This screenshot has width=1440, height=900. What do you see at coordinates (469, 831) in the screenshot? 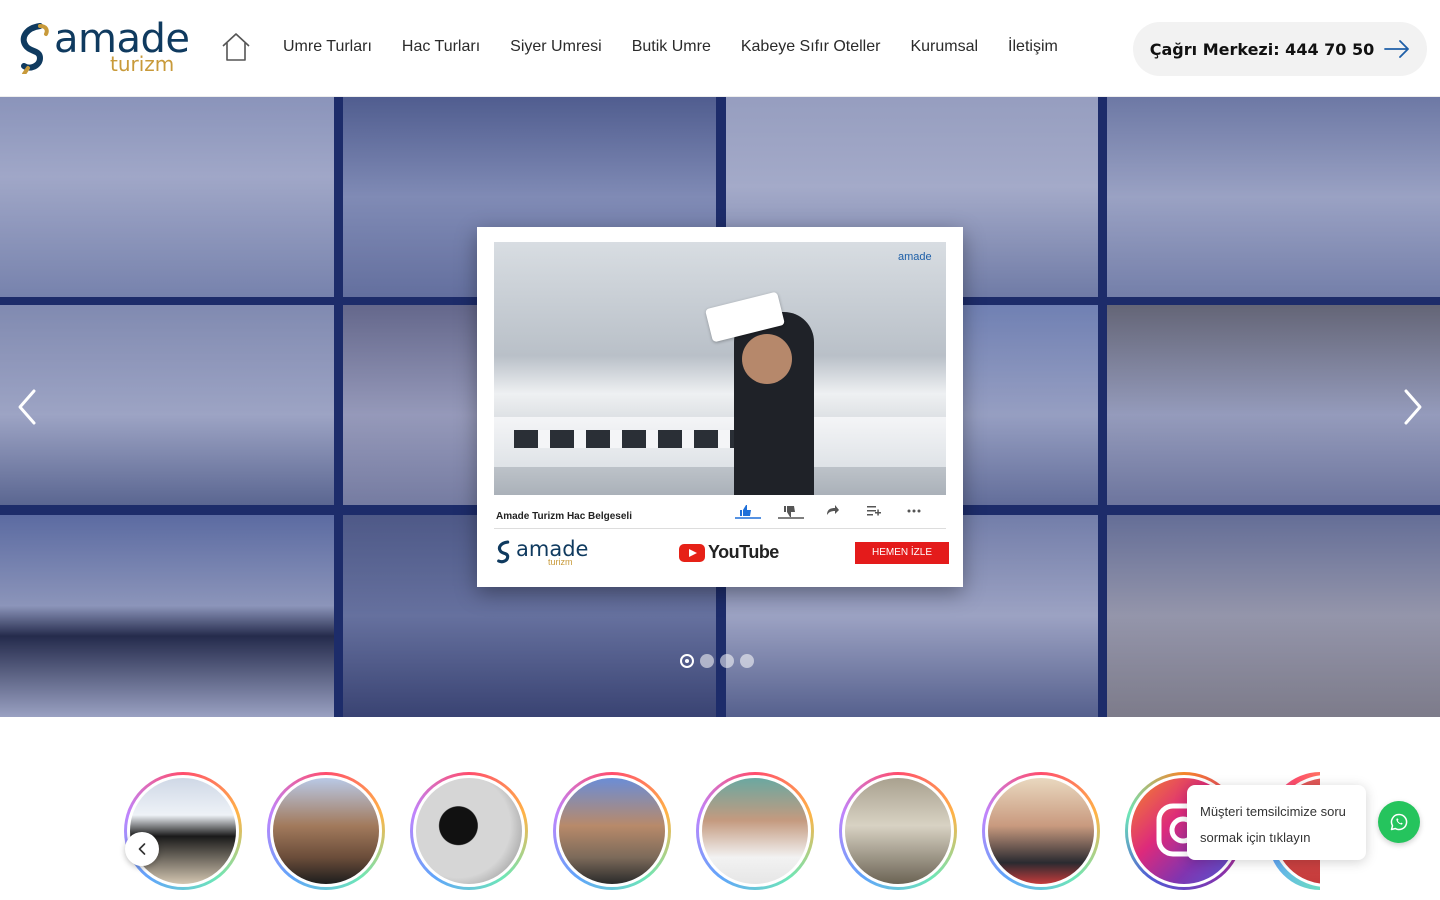
I see `story-aerial-kaaba` at bounding box center [469, 831].